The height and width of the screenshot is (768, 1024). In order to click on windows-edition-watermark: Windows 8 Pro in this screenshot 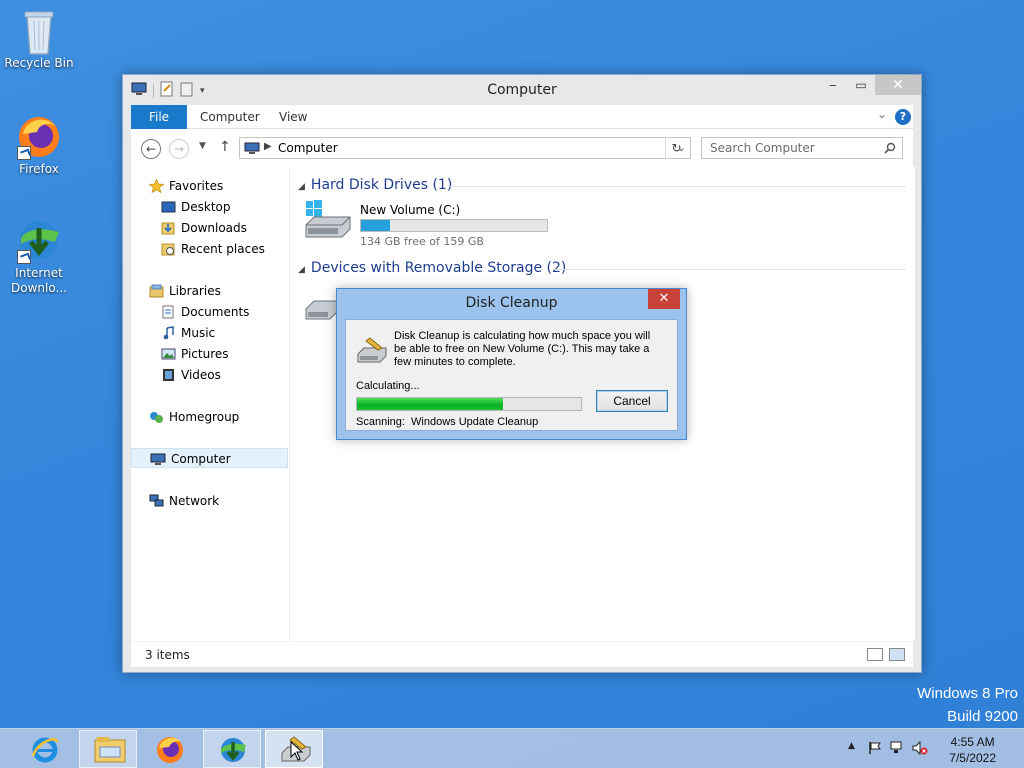, I will do `click(967, 693)`.